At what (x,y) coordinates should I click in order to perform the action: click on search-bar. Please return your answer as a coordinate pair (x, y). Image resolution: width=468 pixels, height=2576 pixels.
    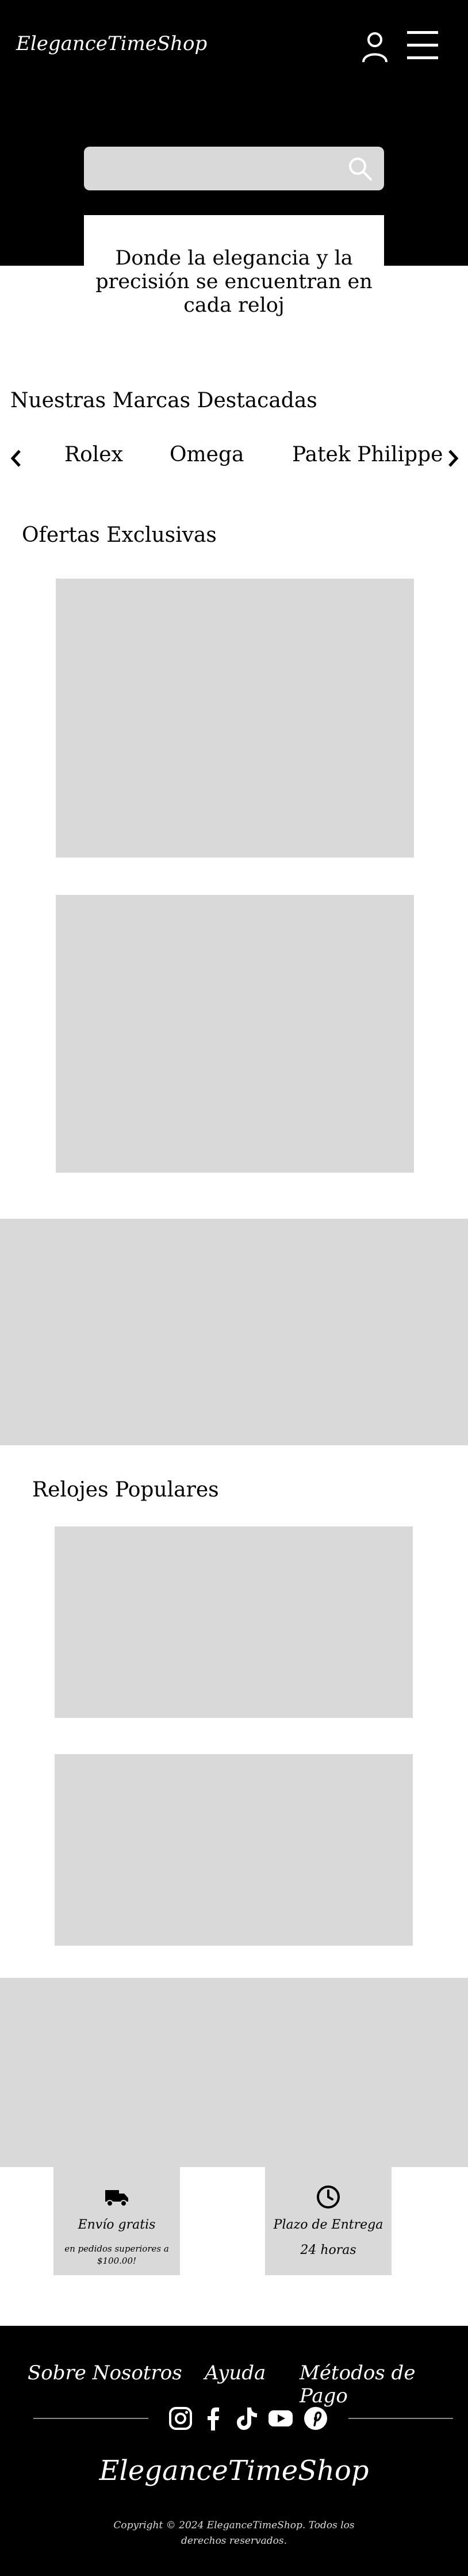
    Looking at the image, I should click on (234, 168).